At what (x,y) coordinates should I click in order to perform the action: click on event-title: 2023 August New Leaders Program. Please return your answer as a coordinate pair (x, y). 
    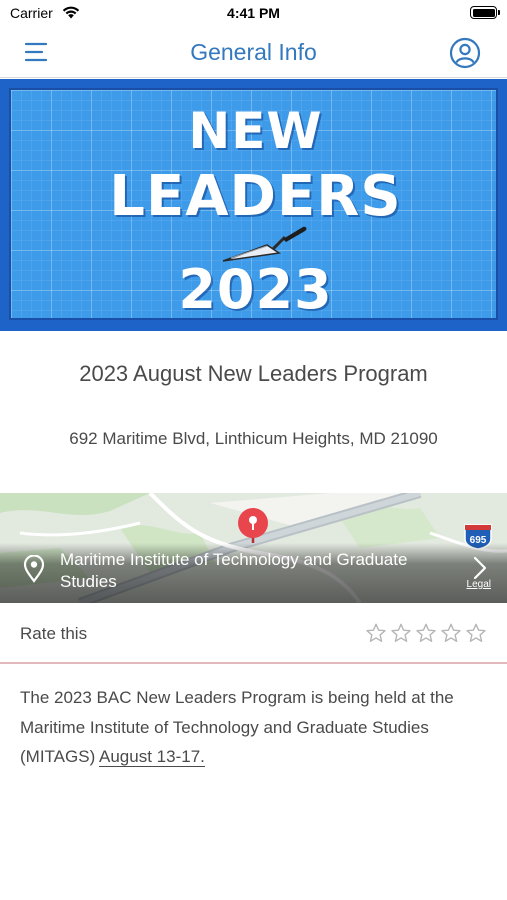
    Looking at the image, I should click on (253, 373).